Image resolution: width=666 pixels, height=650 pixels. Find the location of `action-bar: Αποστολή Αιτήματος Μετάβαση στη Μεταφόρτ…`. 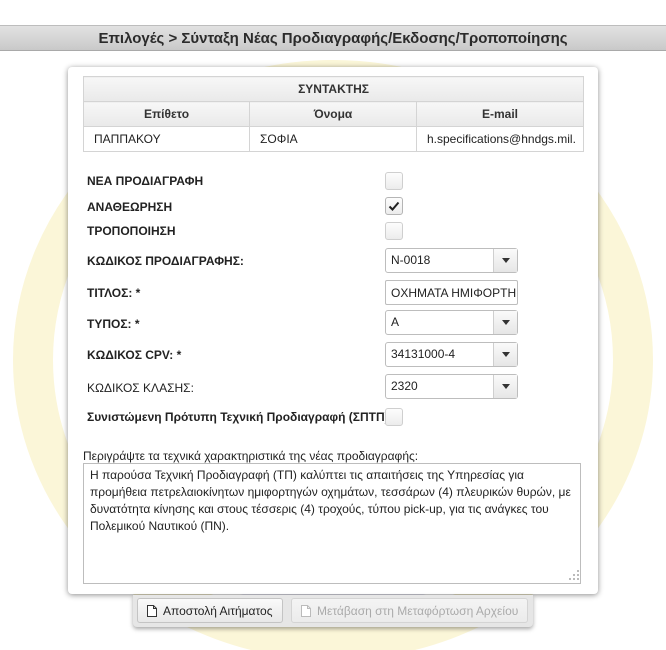

action-bar: Αποστολή Αιτήματος Μετάβαση στη Μεταφόρτ… is located at coordinates (333, 611).